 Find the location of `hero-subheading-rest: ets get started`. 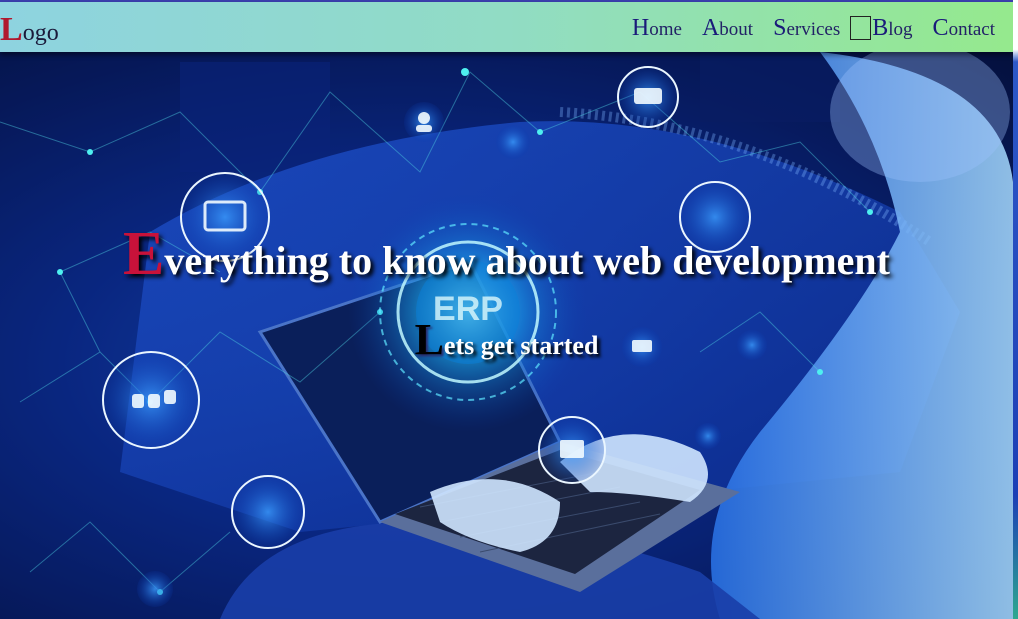

hero-subheading-rest: ets get started is located at coordinates (521, 345).